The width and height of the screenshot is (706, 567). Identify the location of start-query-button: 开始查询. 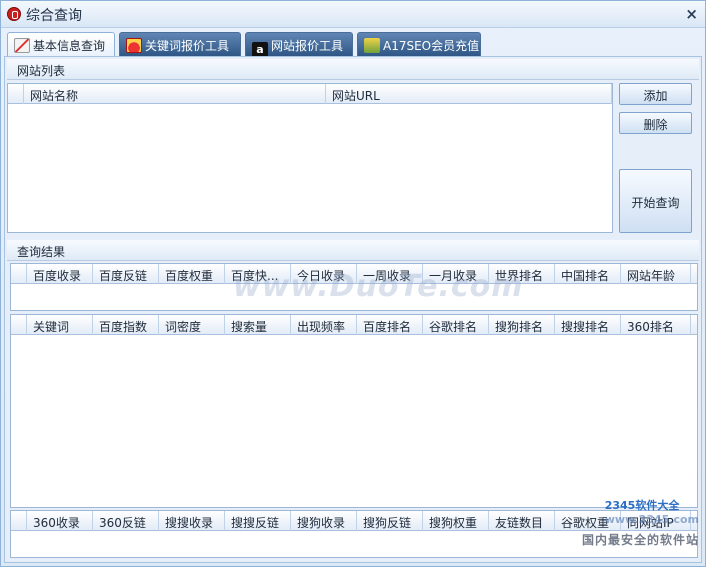
(655, 201).